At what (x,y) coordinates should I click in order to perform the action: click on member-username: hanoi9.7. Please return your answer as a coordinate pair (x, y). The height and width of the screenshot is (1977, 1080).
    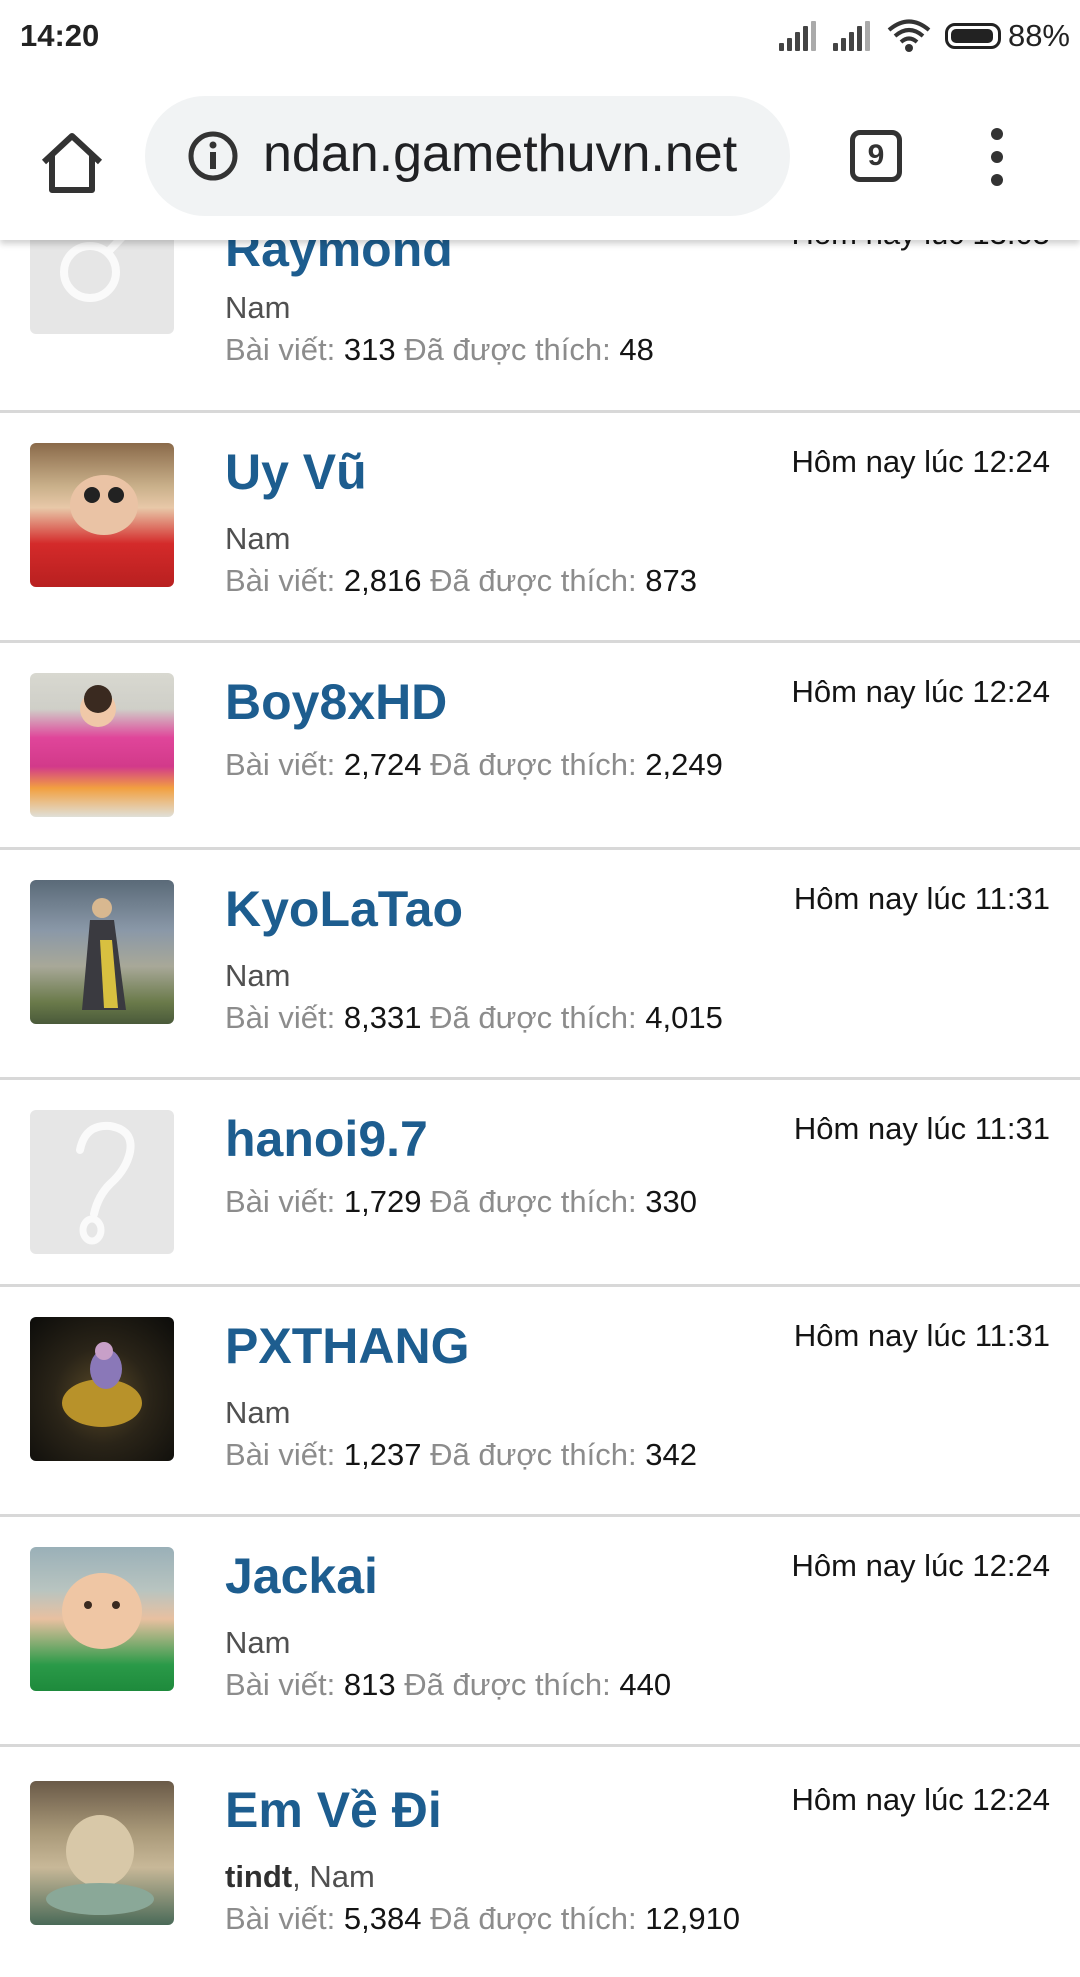
    Looking at the image, I should click on (326, 1139).